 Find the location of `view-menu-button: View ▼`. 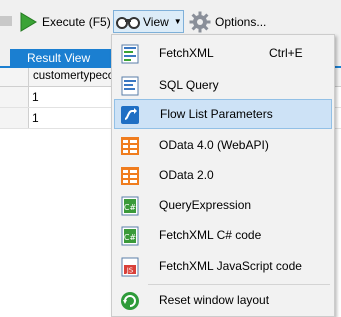

view-menu-button: View ▼ is located at coordinates (148, 21).